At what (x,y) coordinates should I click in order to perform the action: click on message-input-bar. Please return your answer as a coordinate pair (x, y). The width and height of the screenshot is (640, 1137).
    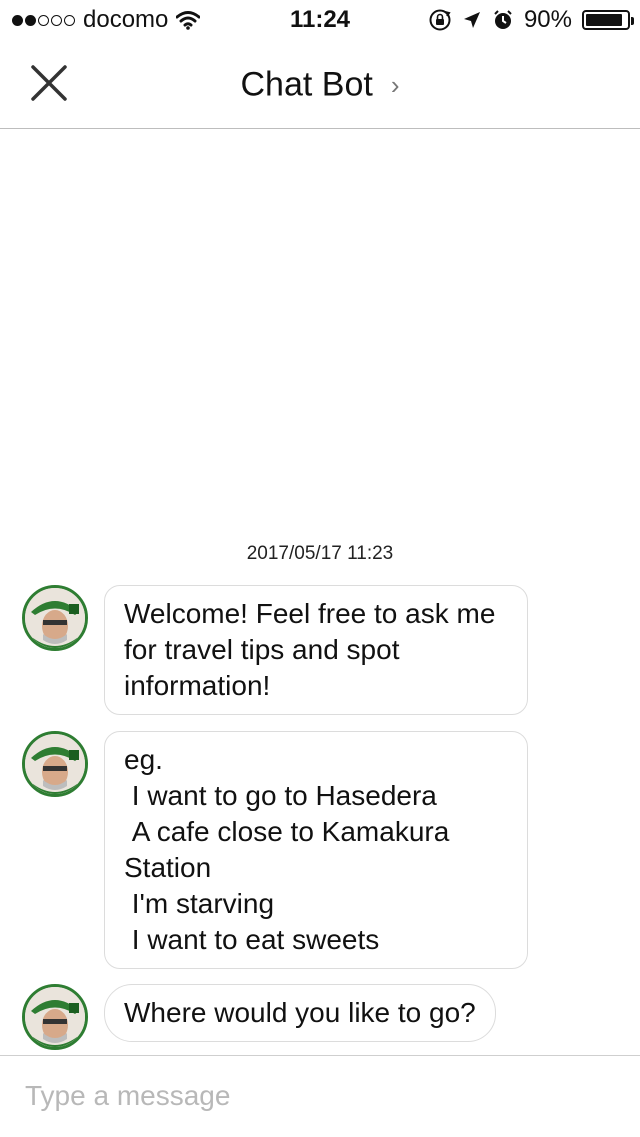
    Looking at the image, I should click on (320, 1096).